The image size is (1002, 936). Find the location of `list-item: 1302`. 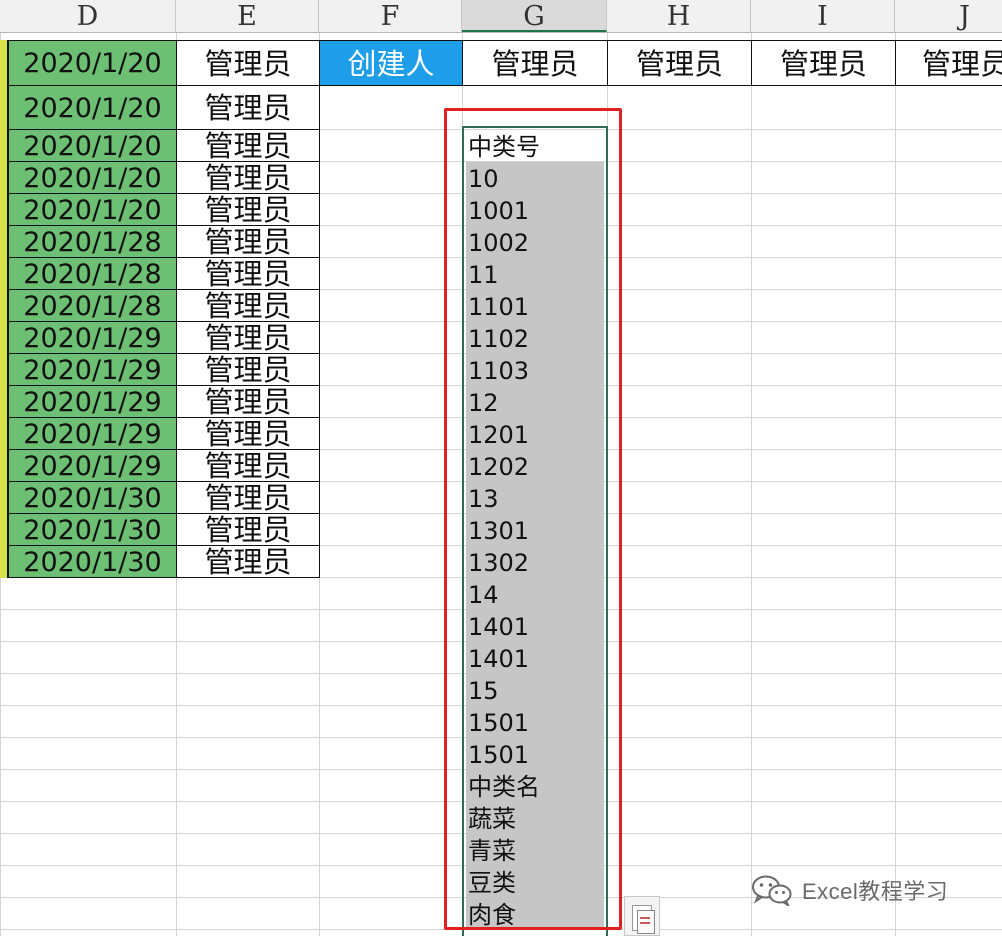

list-item: 1302 is located at coordinates (535, 562).